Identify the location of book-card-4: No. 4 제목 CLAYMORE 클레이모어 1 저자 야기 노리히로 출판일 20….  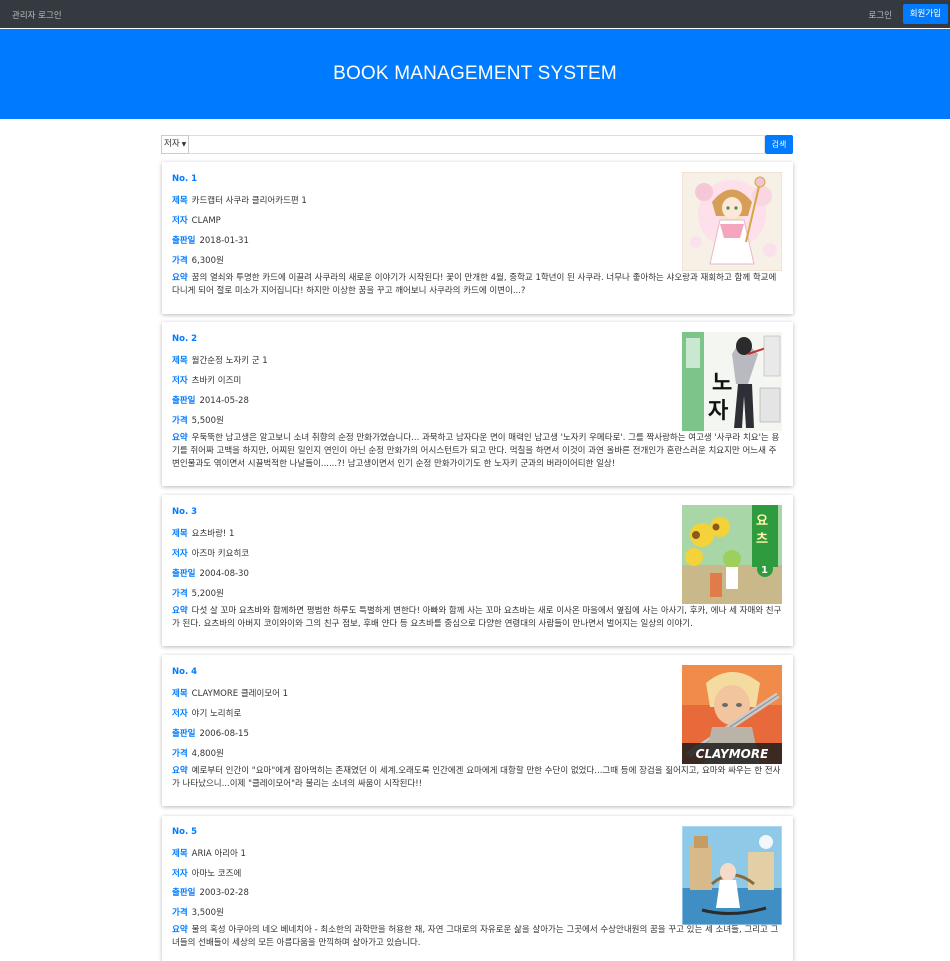
(477, 730).